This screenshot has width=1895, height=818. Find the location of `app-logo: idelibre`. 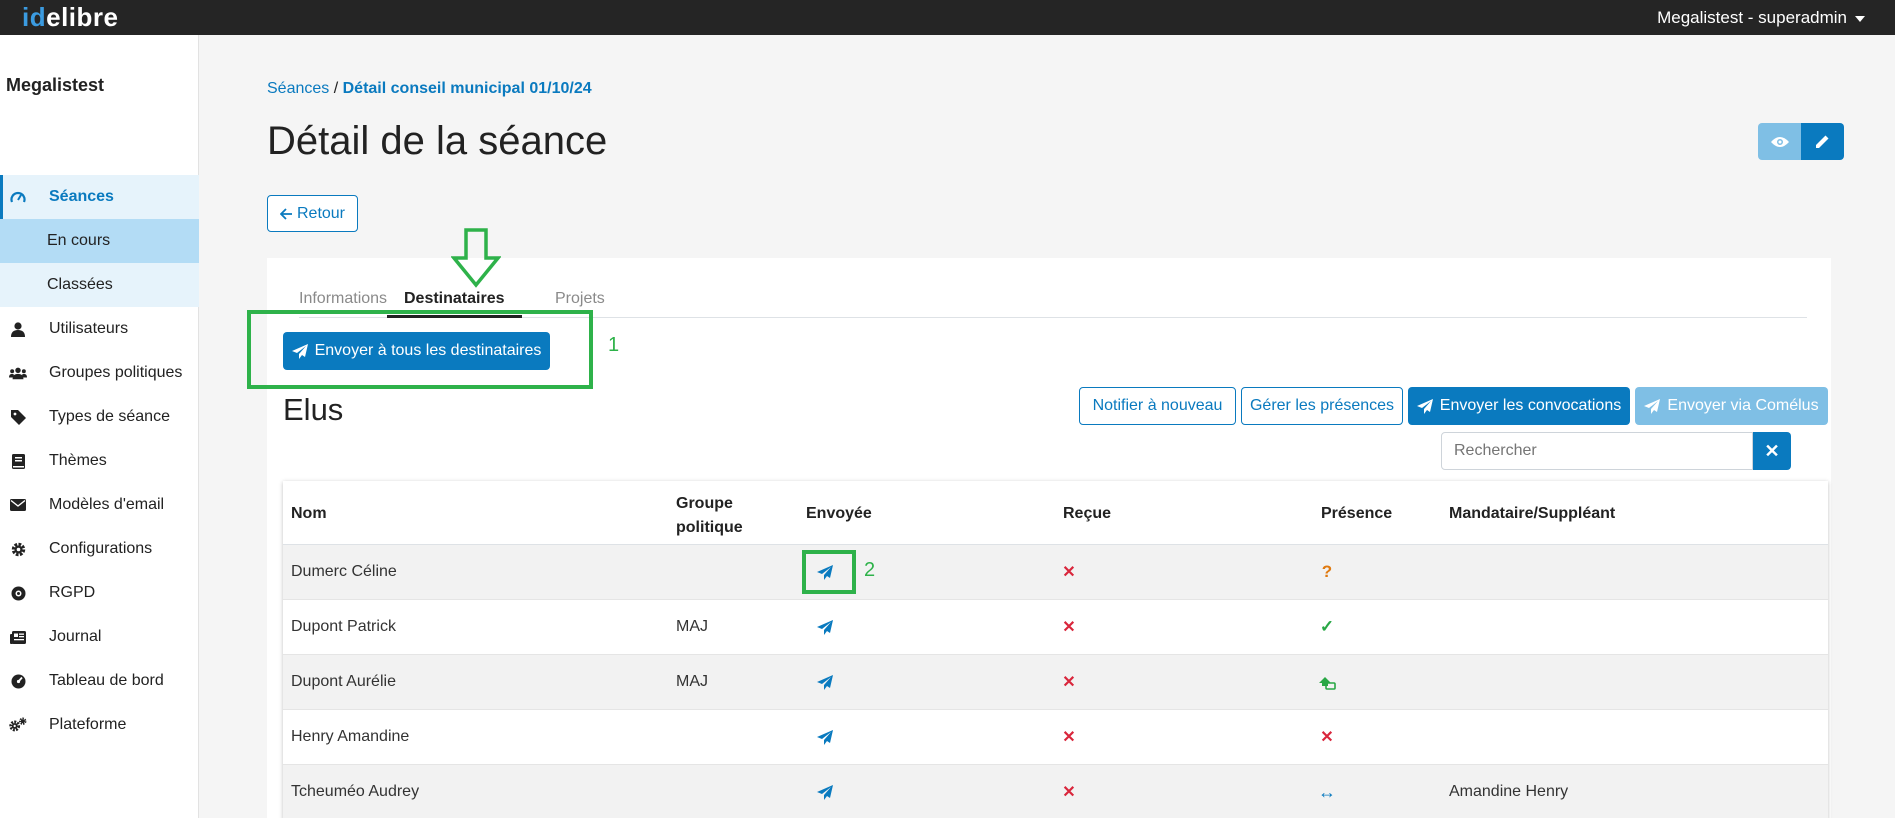

app-logo: idelibre is located at coordinates (70, 17).